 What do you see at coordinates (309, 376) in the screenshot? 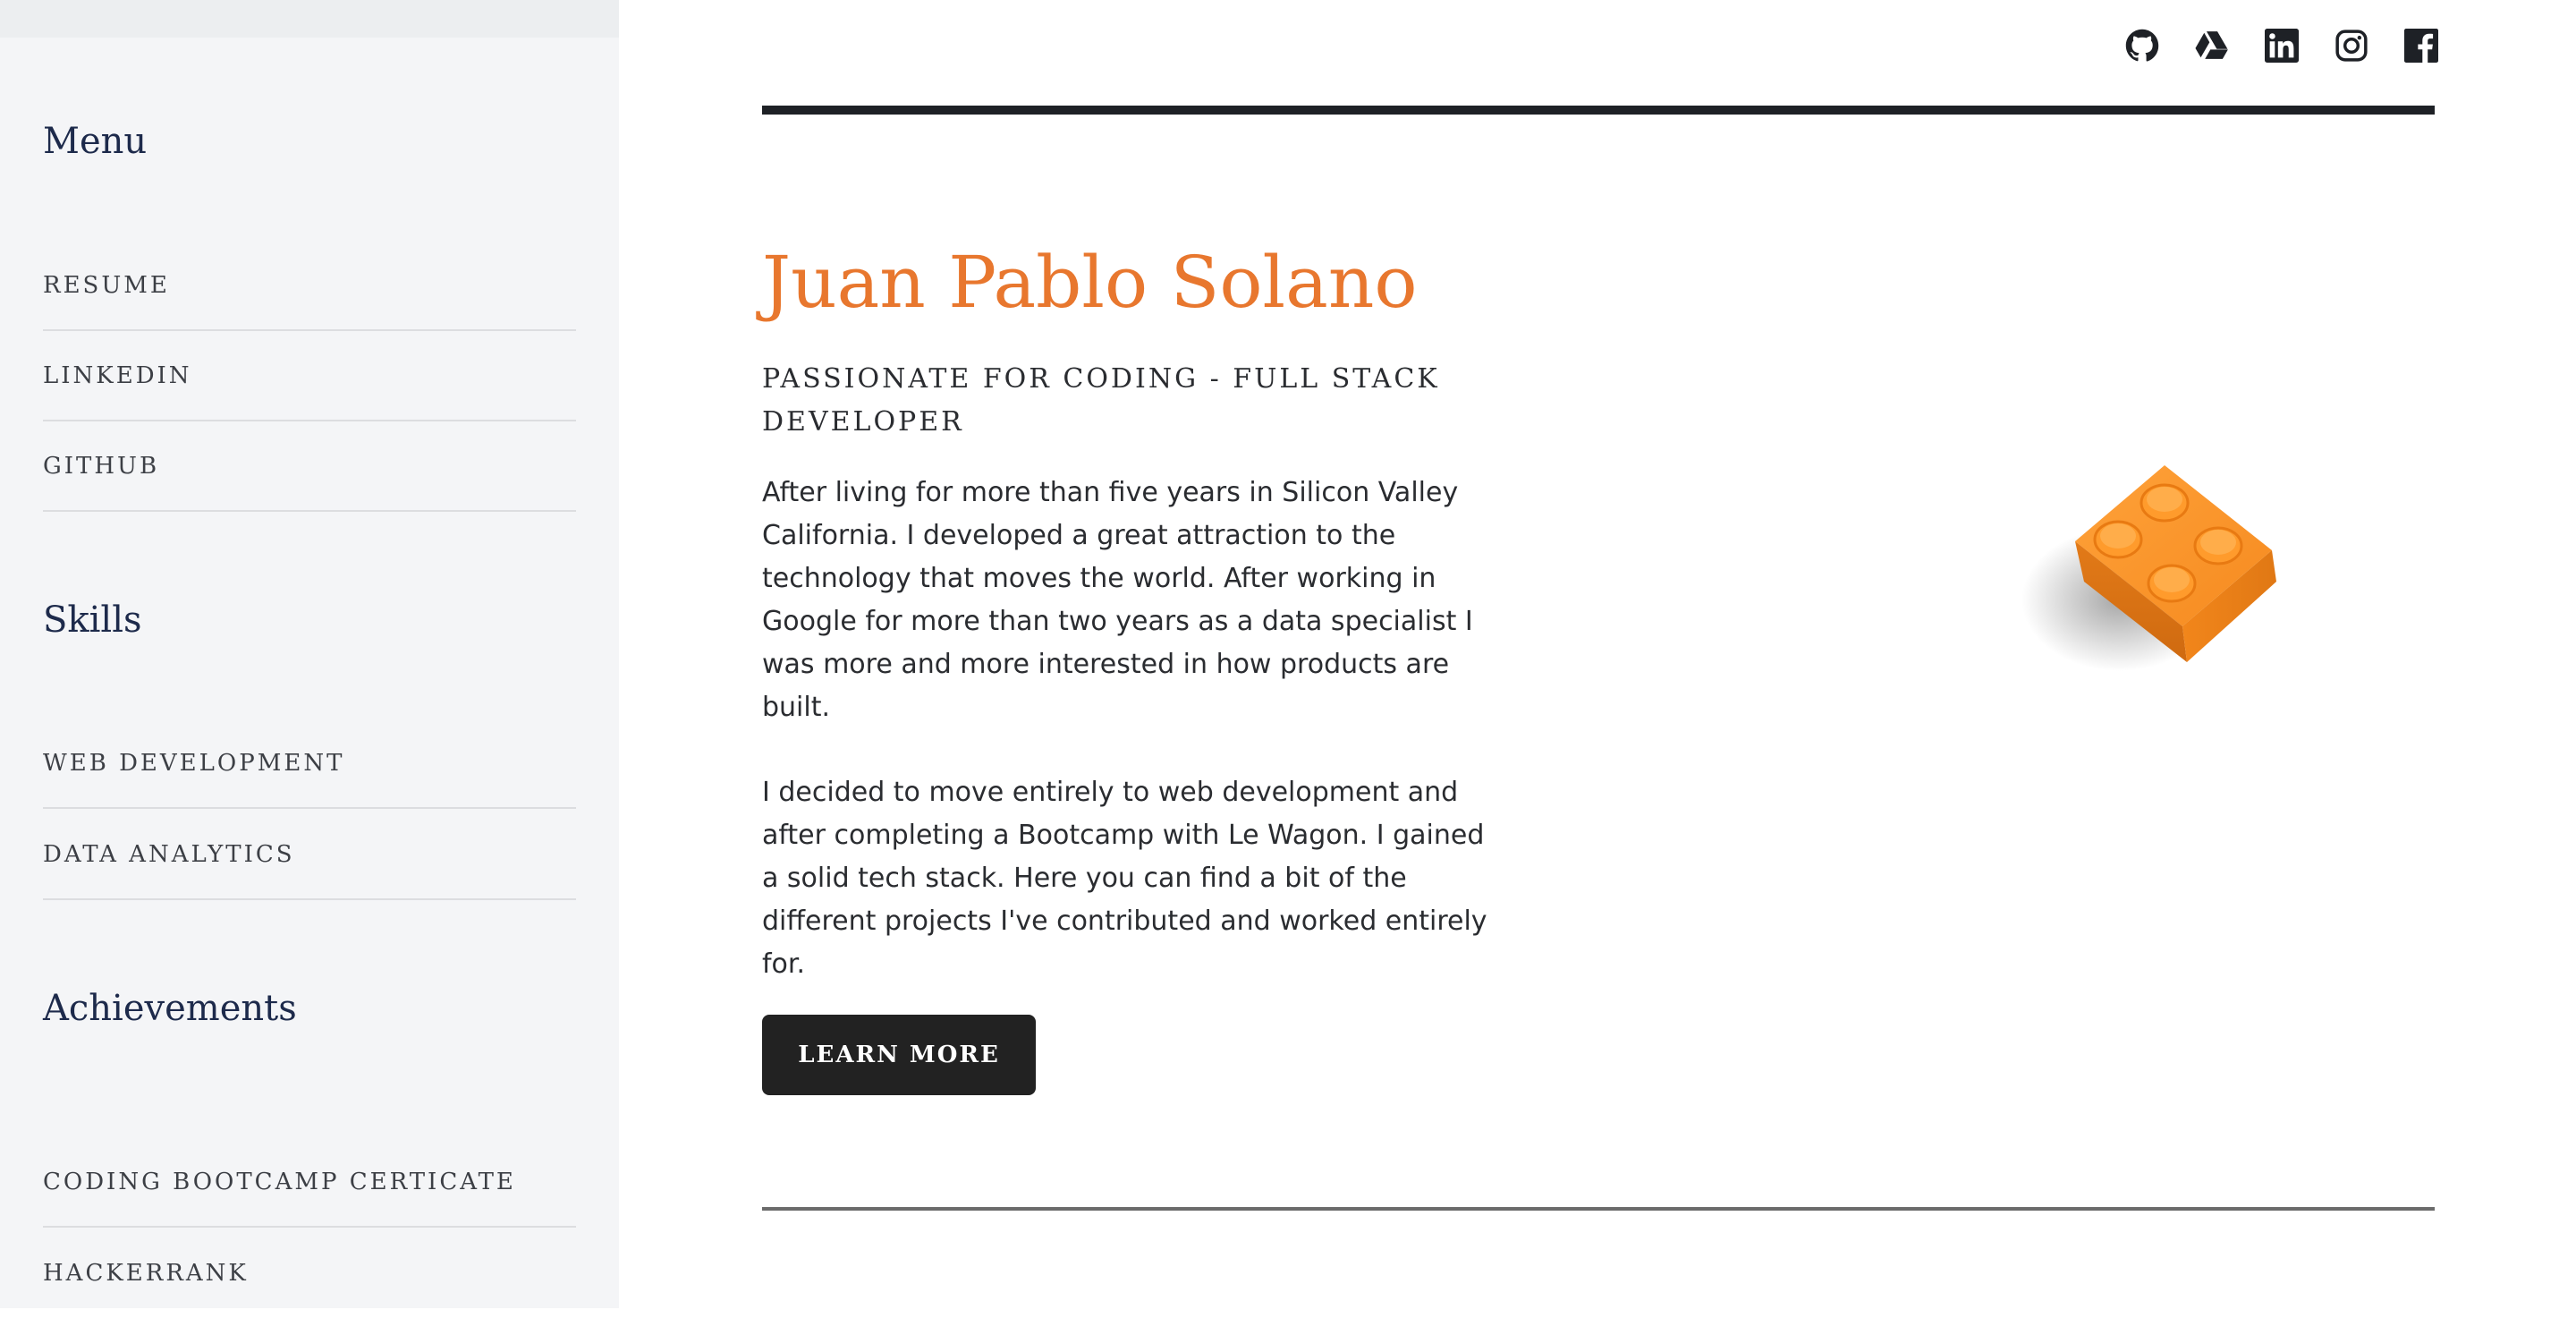
I see `sidebar-item-linkedin: LINKEDIN` at bounding box center [309, 376].